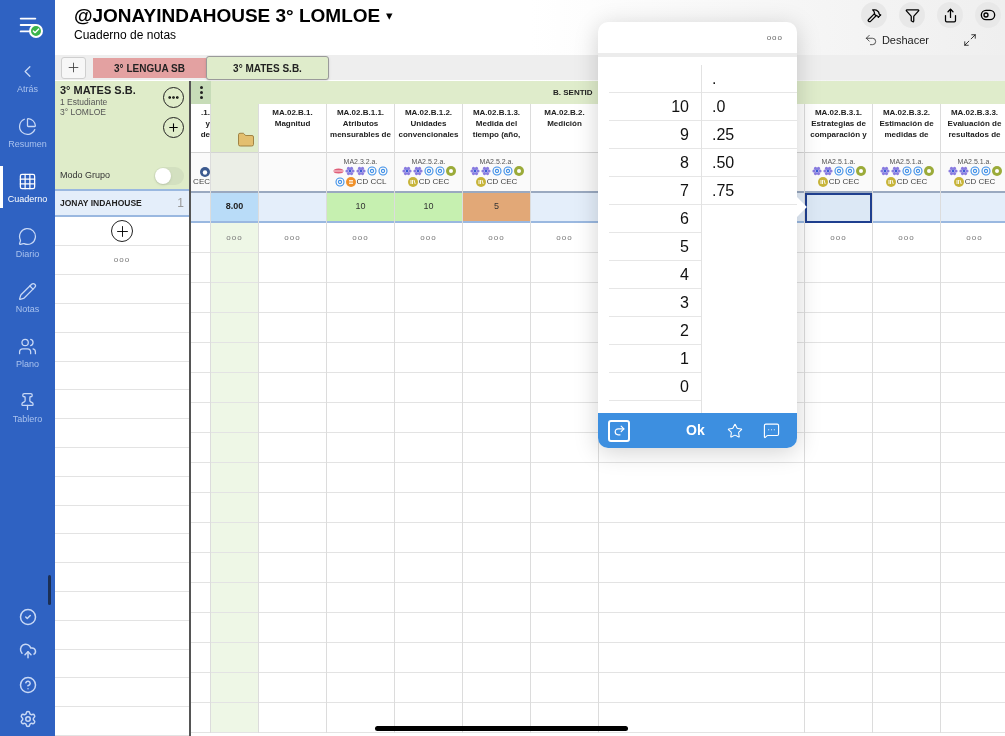  What do you see at coordinates (27, 685) in the screenshot?
I see `help-icon` at bounding box center [27, 685].